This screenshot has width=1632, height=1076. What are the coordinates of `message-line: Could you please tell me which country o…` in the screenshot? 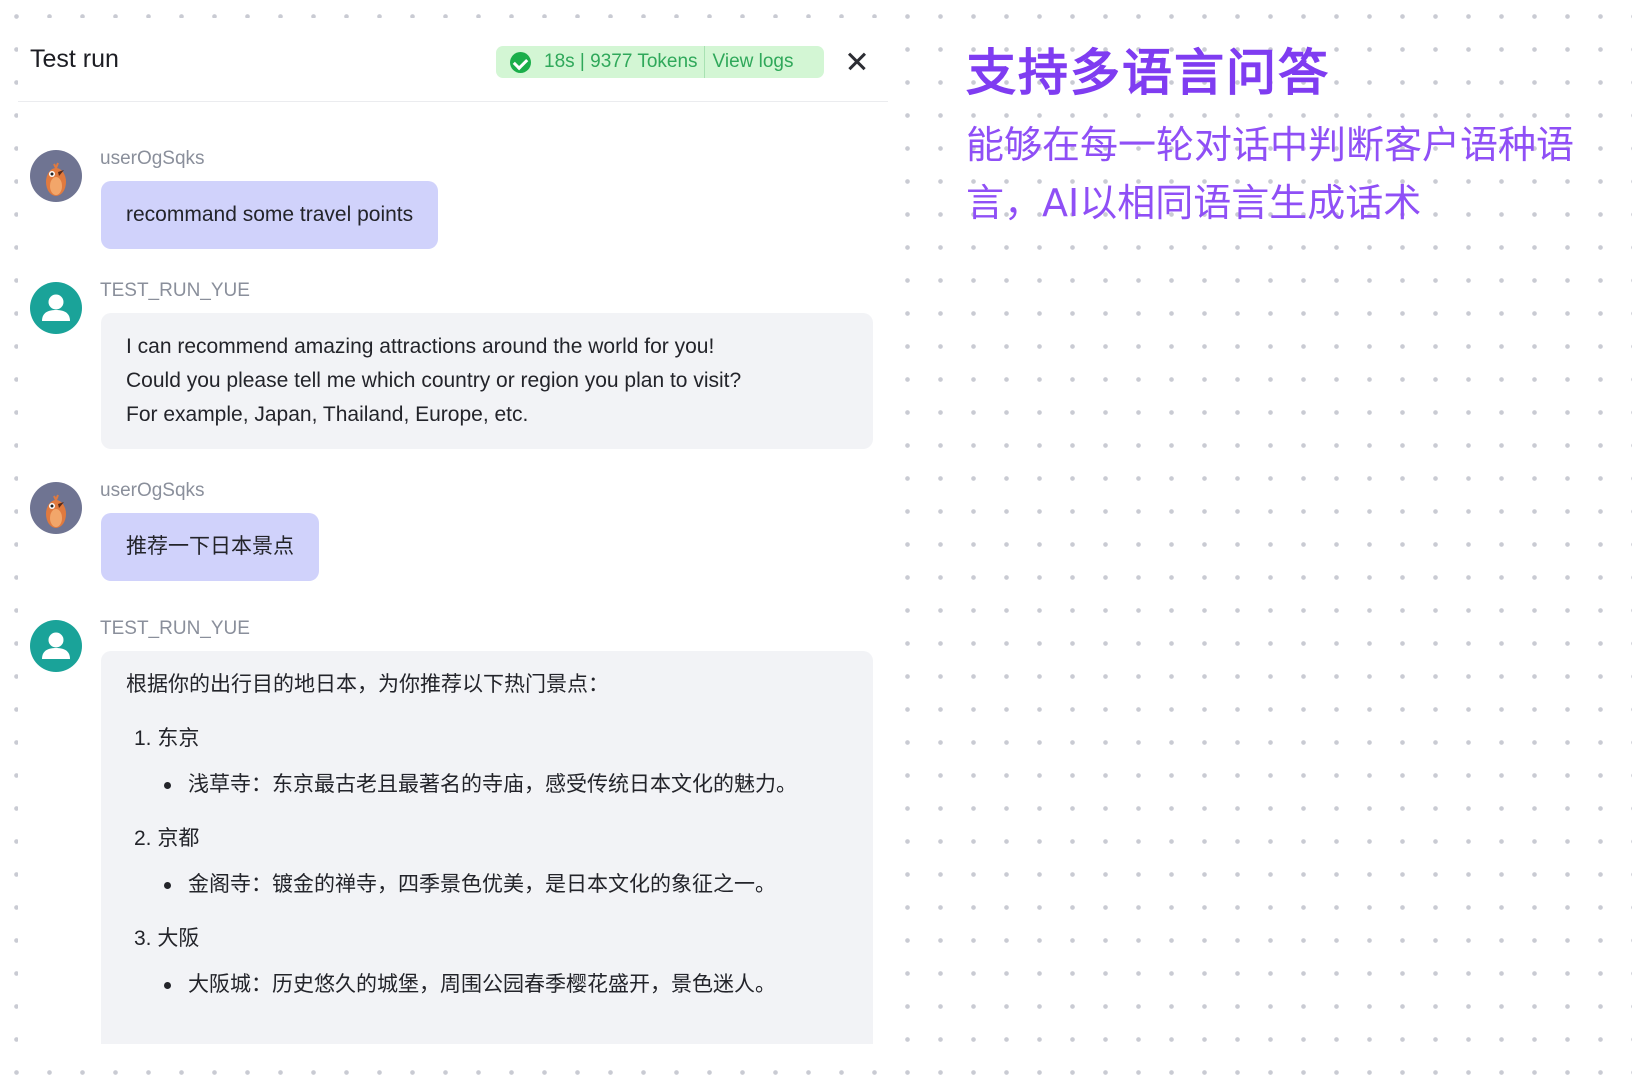 It's located at (434, 380).